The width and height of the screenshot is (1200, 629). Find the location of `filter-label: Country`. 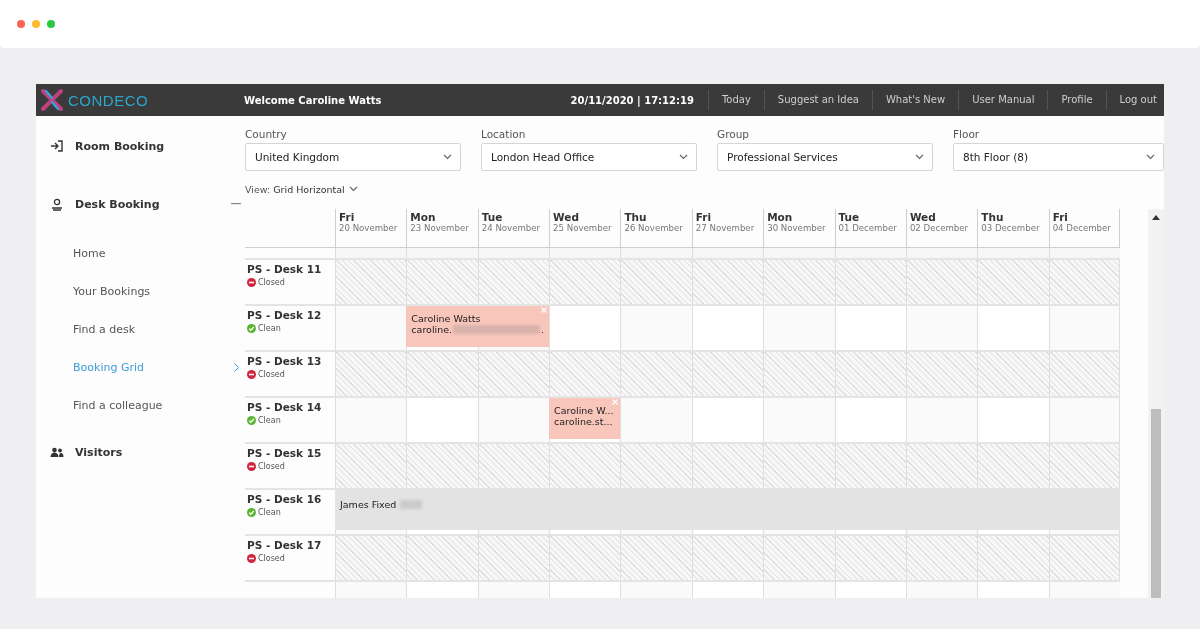

filter-label: Country is located at coordinates (266, 134).